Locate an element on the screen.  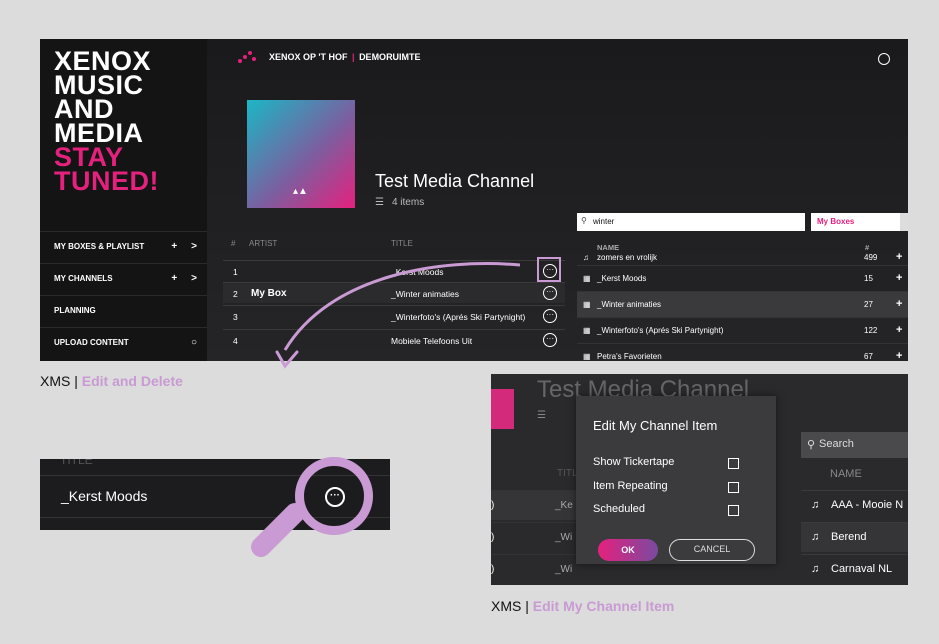
scheduled-checkbox is located at coordinates (733, 510).